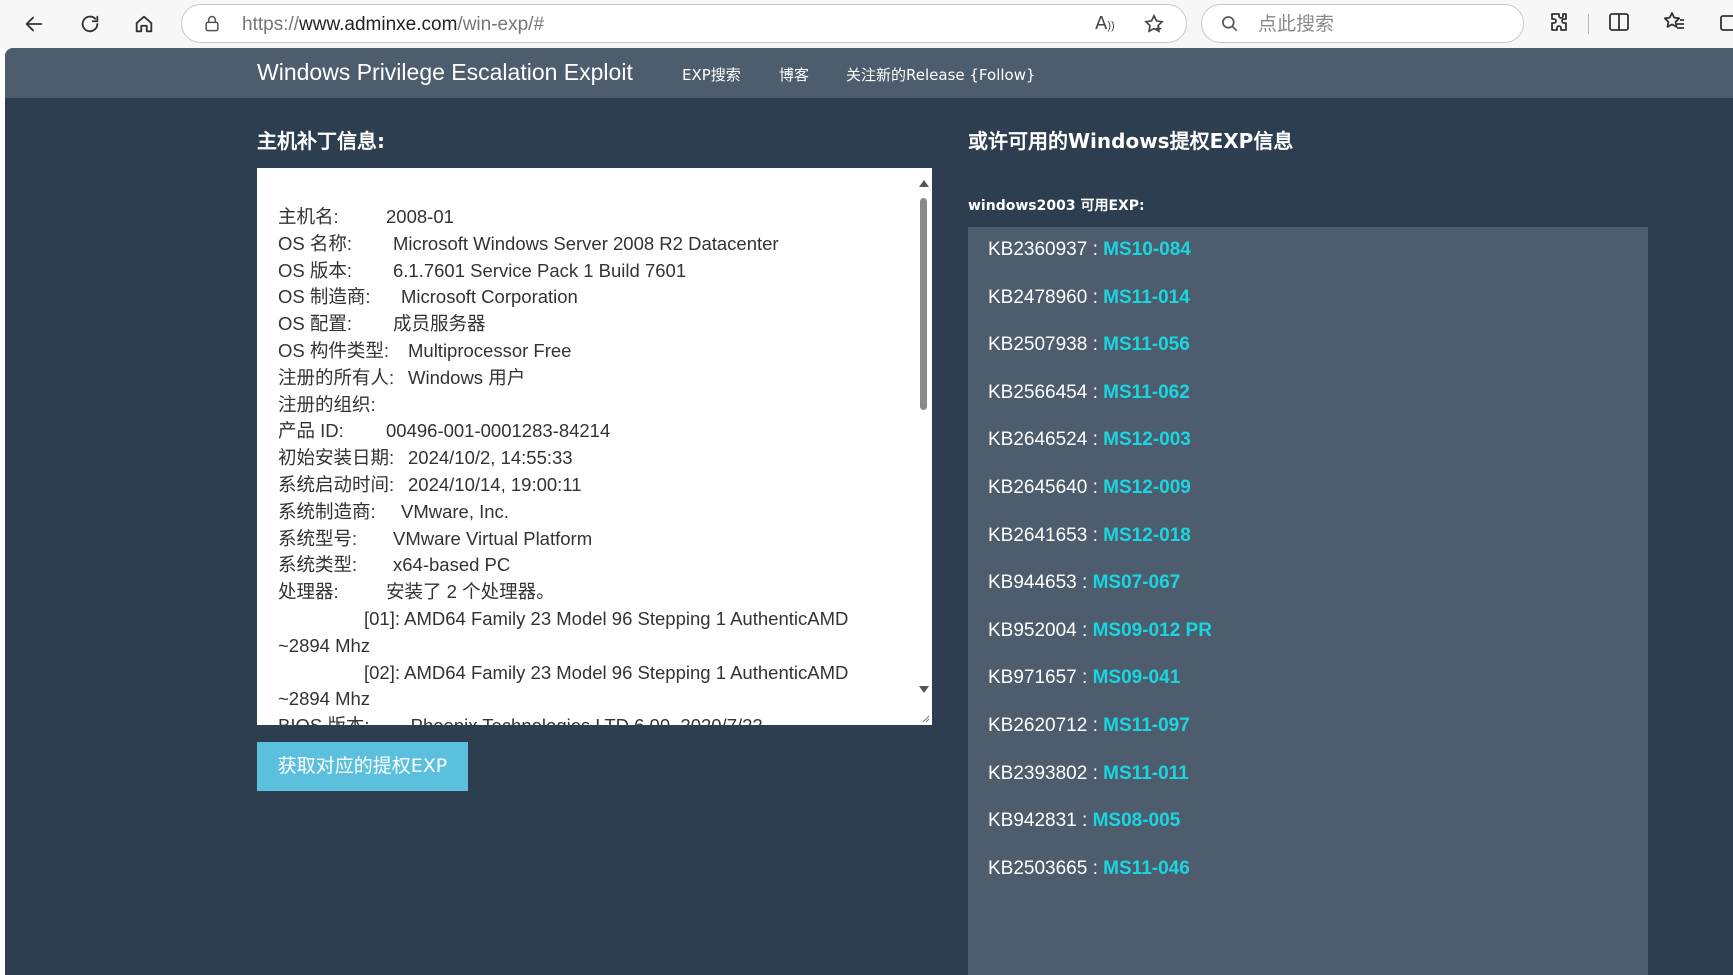  I want to click on ms-bulletin-link: MS11-062, so click(1146, 392).